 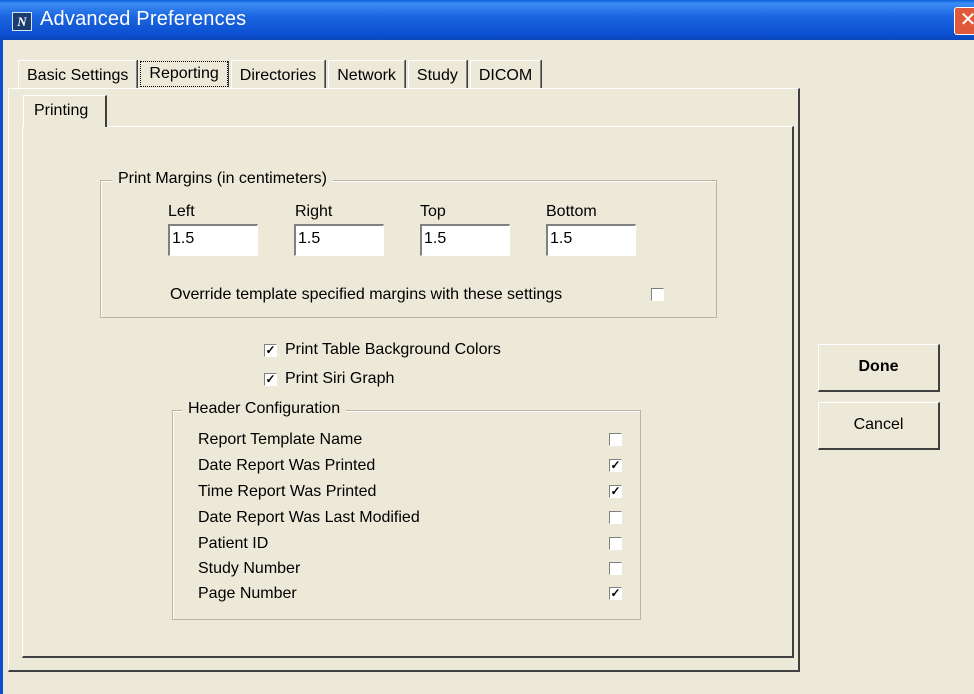 What do you see at coordinates (22, 21) in the screenshot?
I see `app-icon: N` at bounding box center [22, 21].